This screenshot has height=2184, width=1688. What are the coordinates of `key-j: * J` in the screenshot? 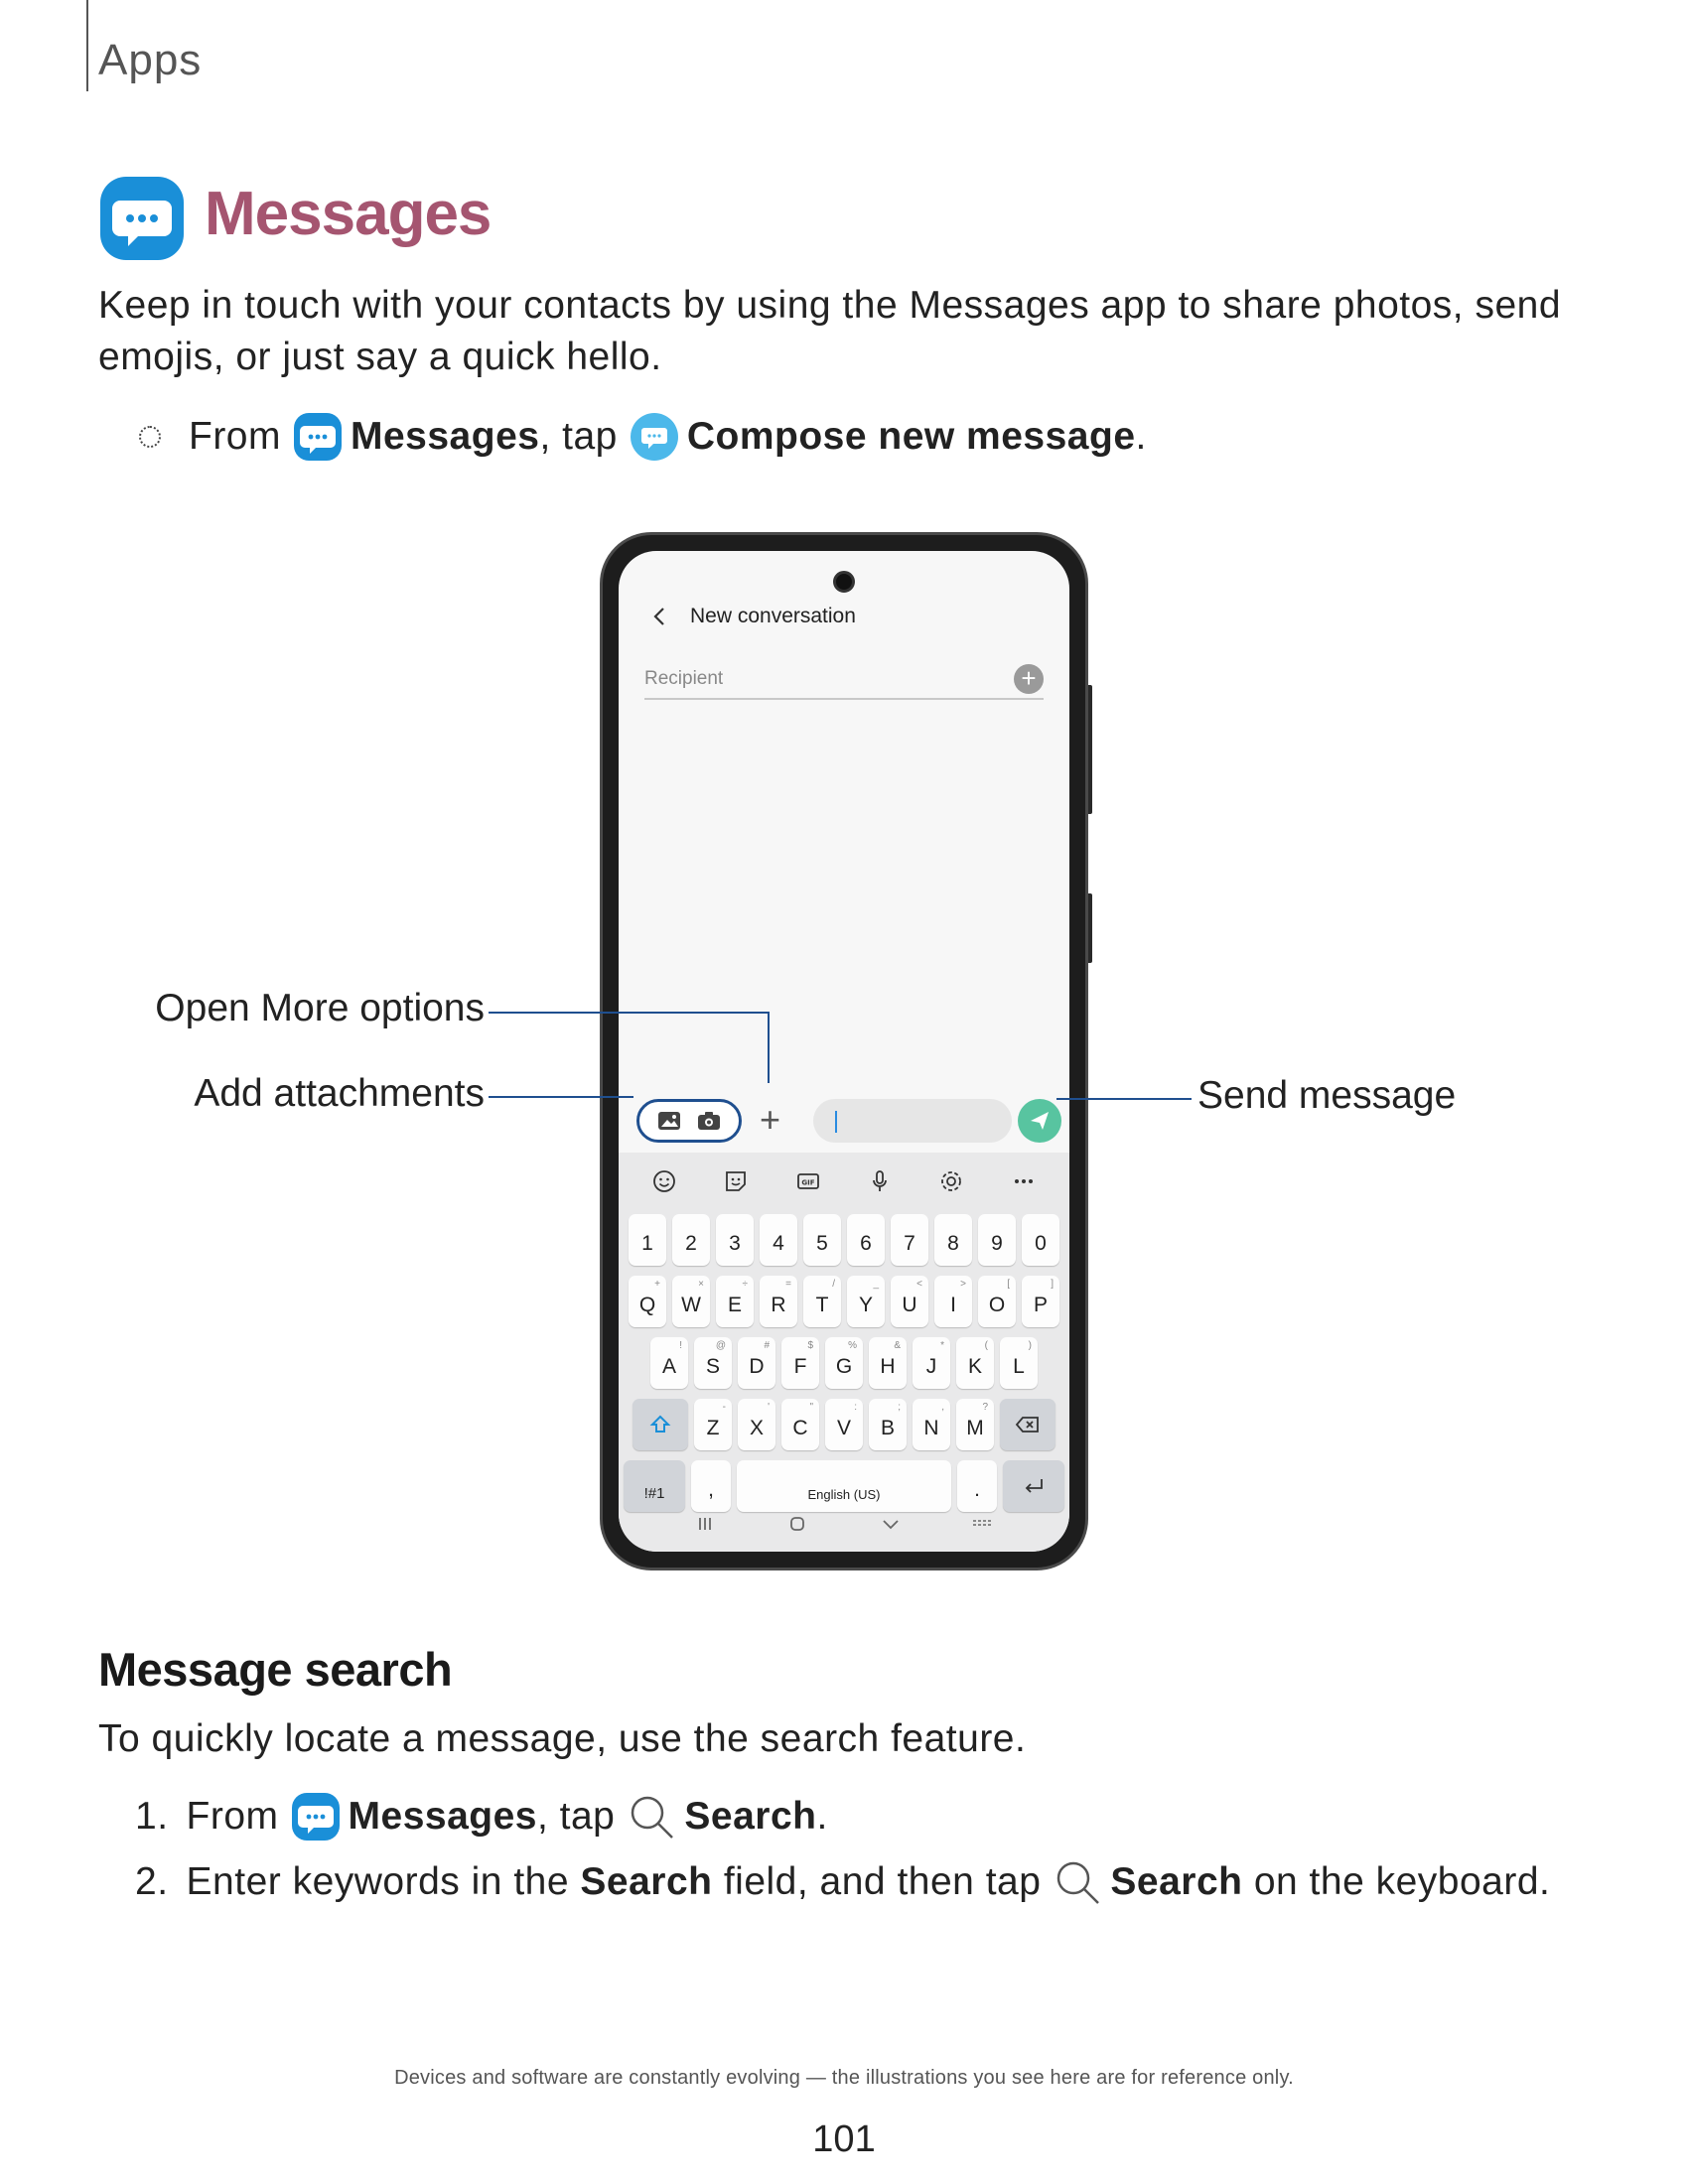 It's located at (931, 1363).